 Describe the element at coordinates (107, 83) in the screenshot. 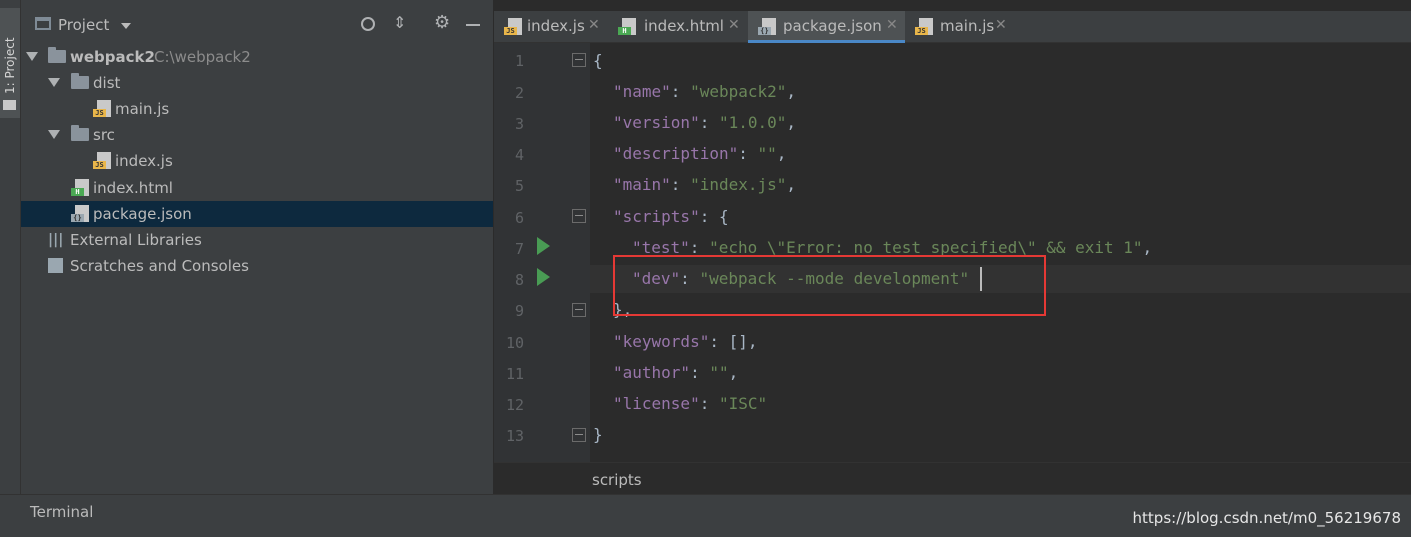

I see `tree-item-label: dist` at that location.